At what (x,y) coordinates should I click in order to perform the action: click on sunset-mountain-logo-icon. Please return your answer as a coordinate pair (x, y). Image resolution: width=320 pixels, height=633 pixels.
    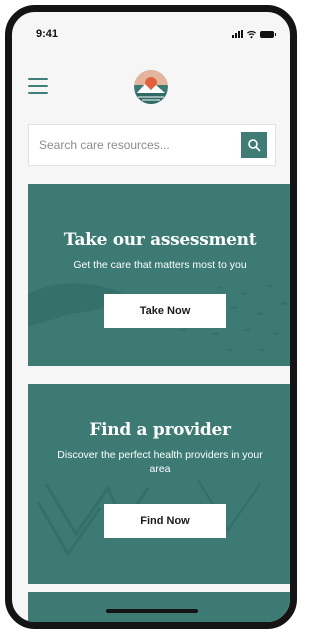
    Looking at the image, I should click on (151, 87).